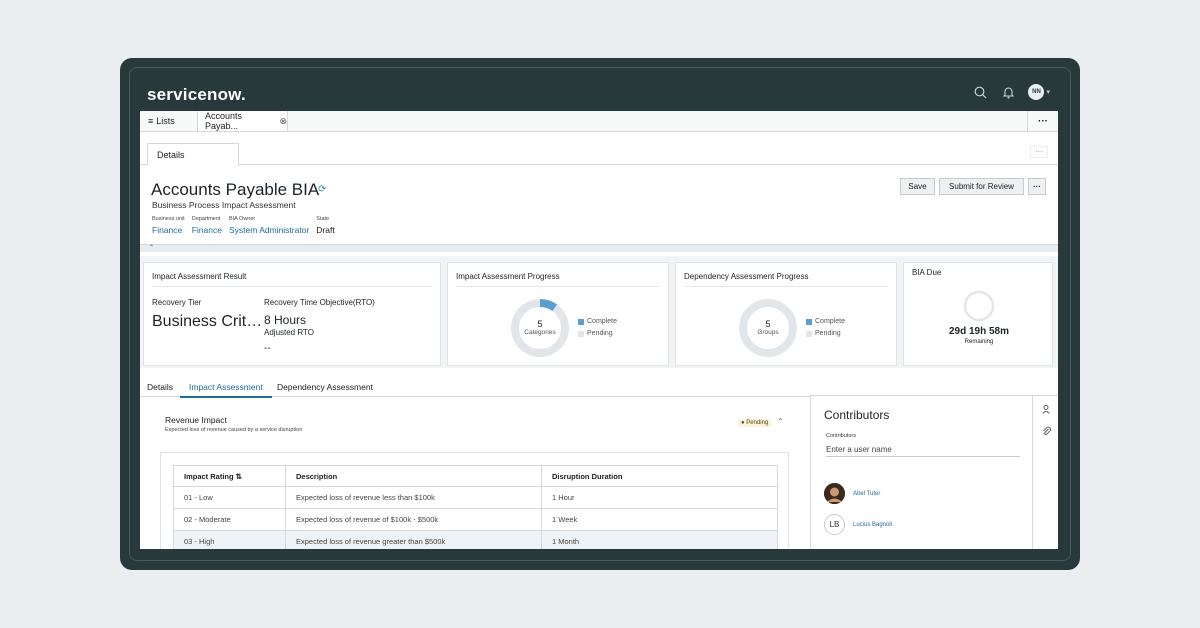  What do you see at coordinates (979, 306) in the screenshot?
I see `countdown-ring` at bounding box center [979, 306].